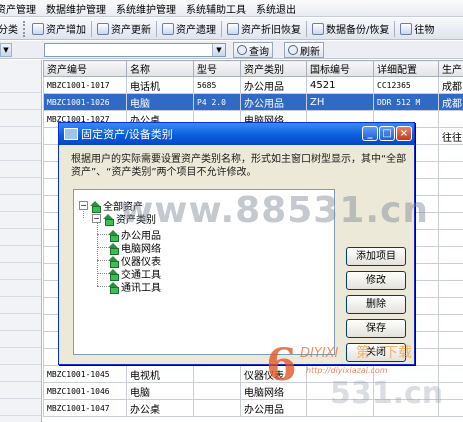  Describe the element at coordinates (376, 256) in the screenshot. I see `add-item-button: 添加项目` at that location.